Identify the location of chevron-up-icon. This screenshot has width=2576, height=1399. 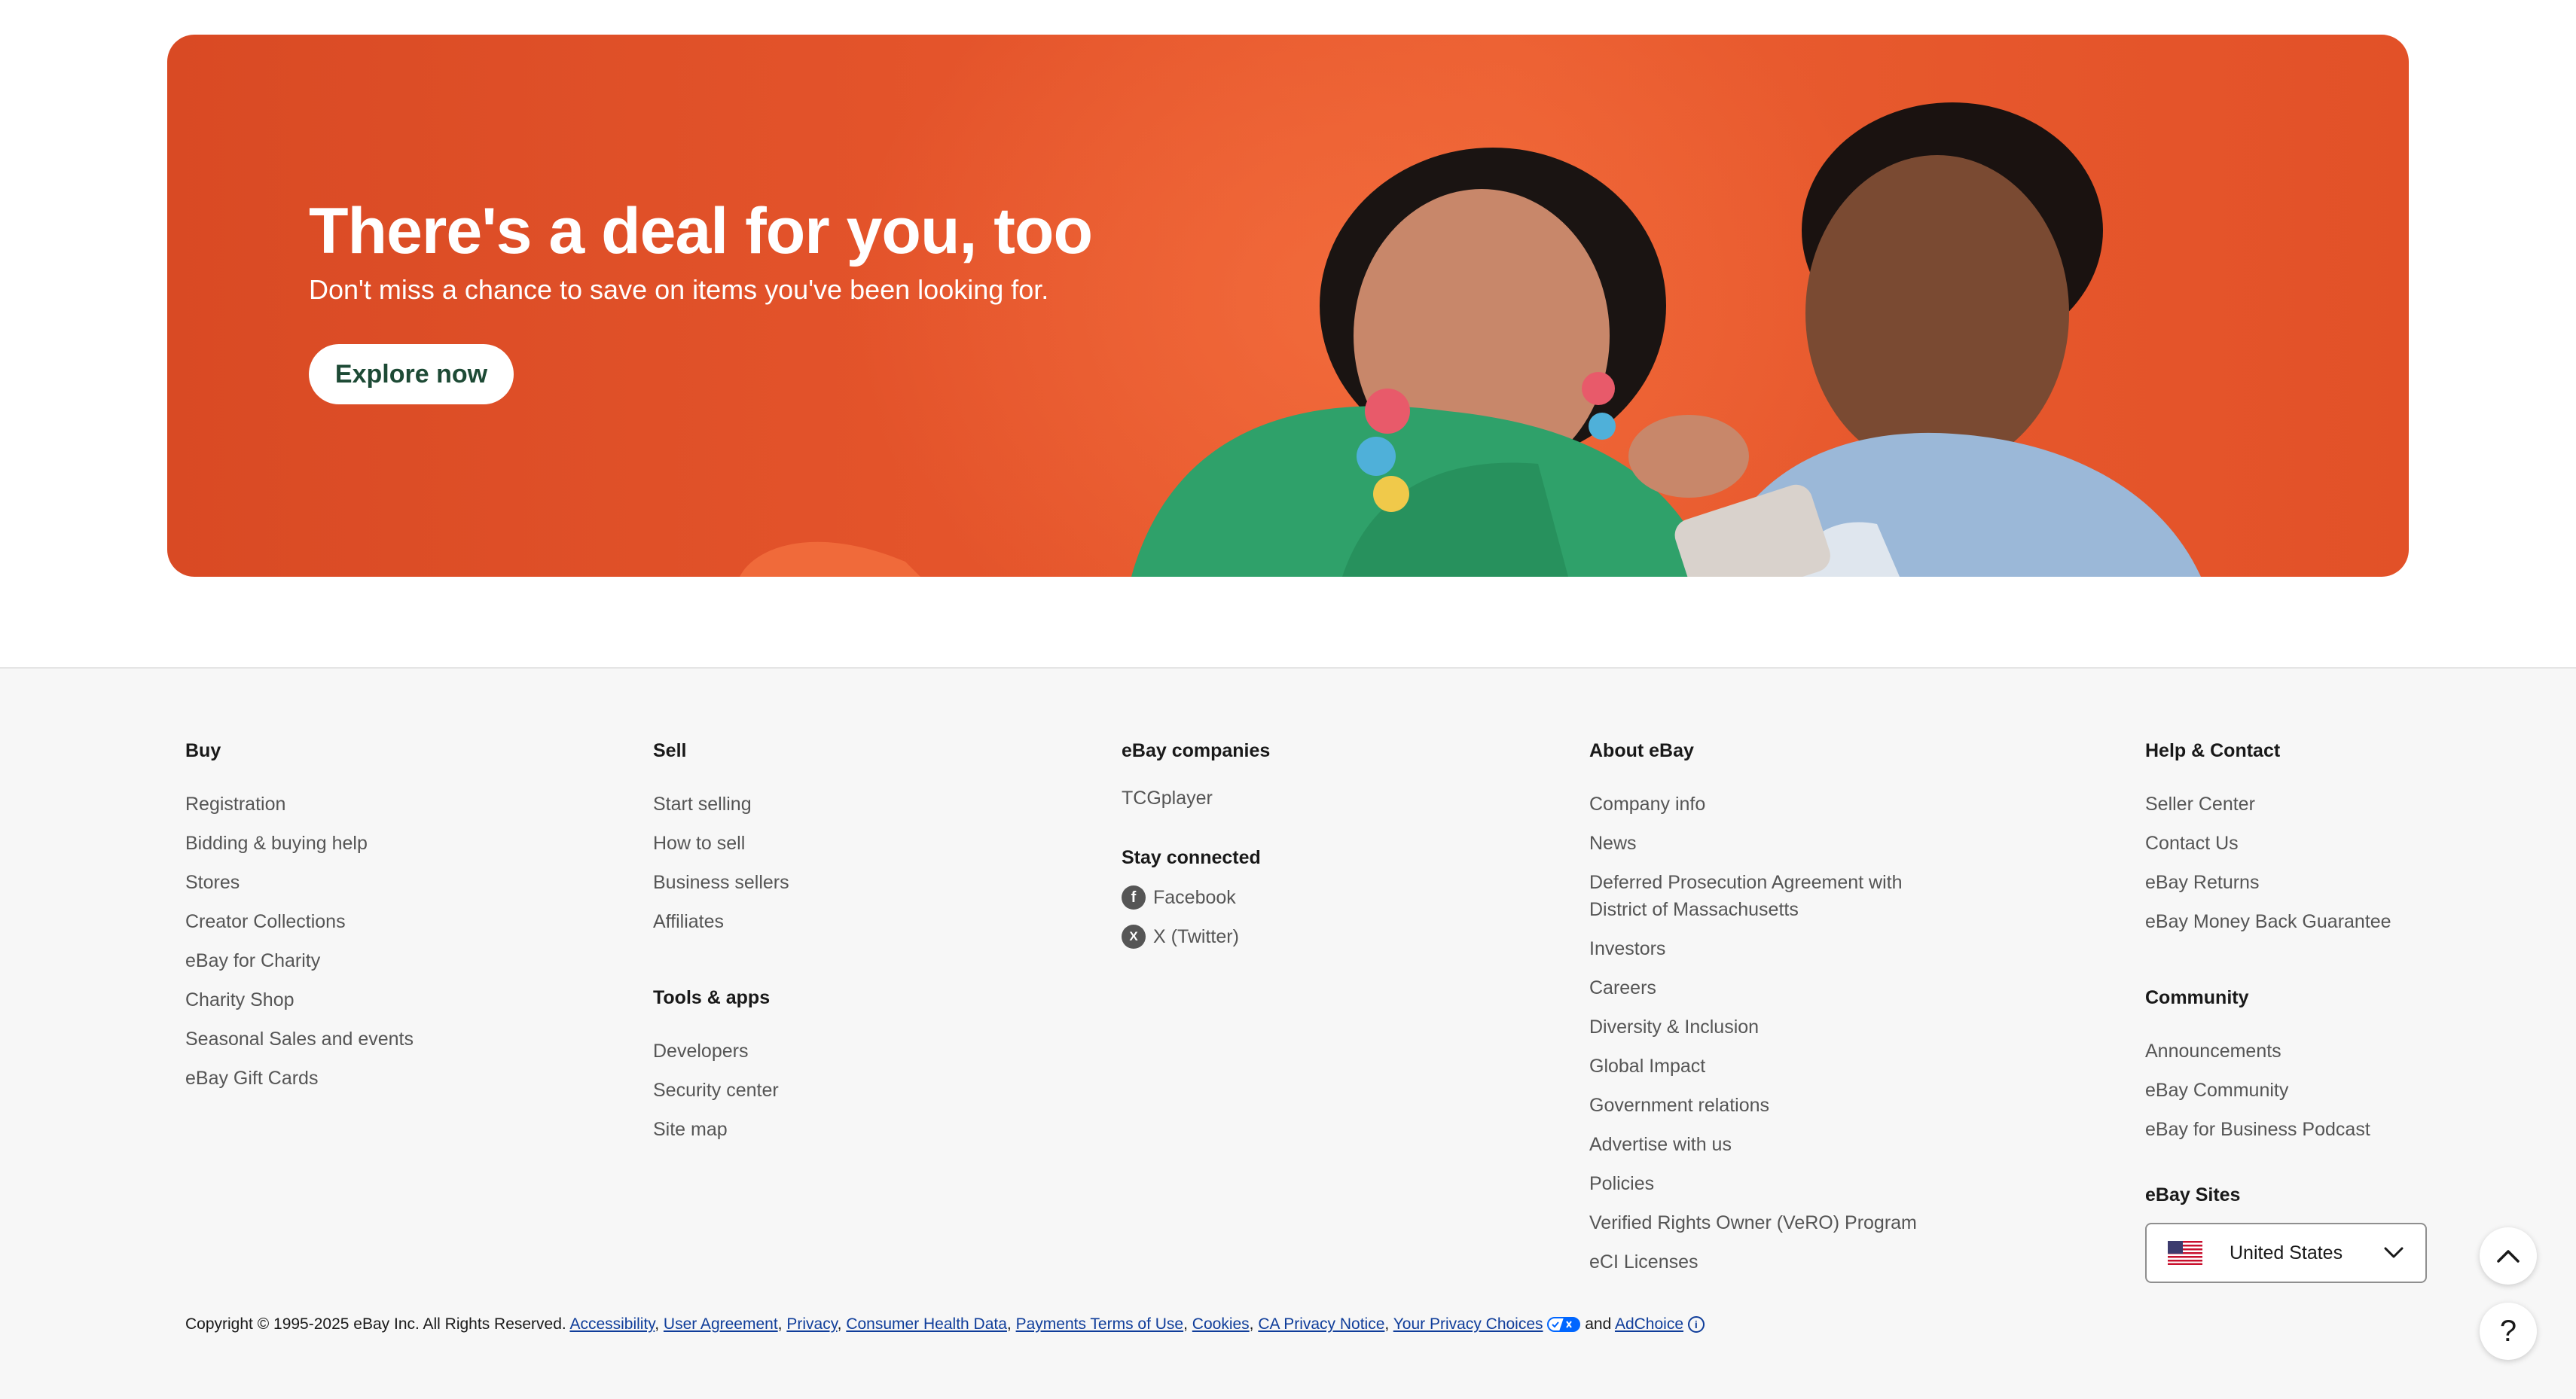
(2509, 1256).